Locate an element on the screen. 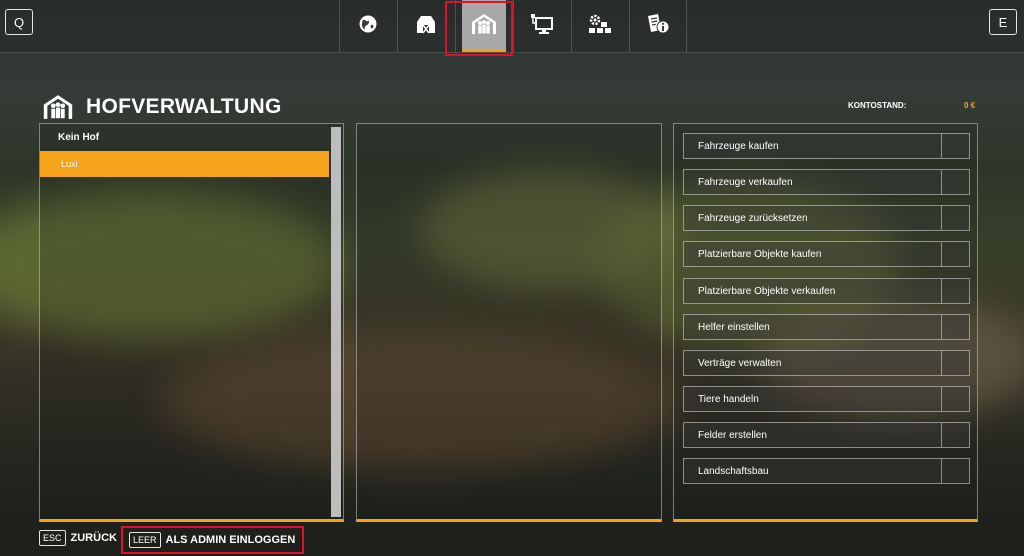  tab-production is located at coordinates (599, 26).